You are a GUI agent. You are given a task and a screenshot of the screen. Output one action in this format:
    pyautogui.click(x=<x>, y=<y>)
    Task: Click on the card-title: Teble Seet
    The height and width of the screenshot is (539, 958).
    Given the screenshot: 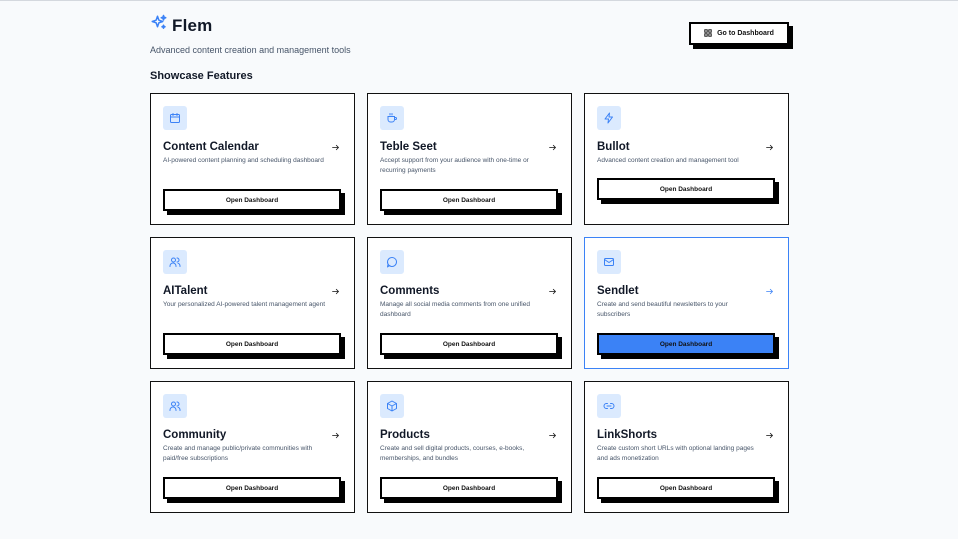 What is the action you would take?
    pyautogui.click(x=408, y=147)
    